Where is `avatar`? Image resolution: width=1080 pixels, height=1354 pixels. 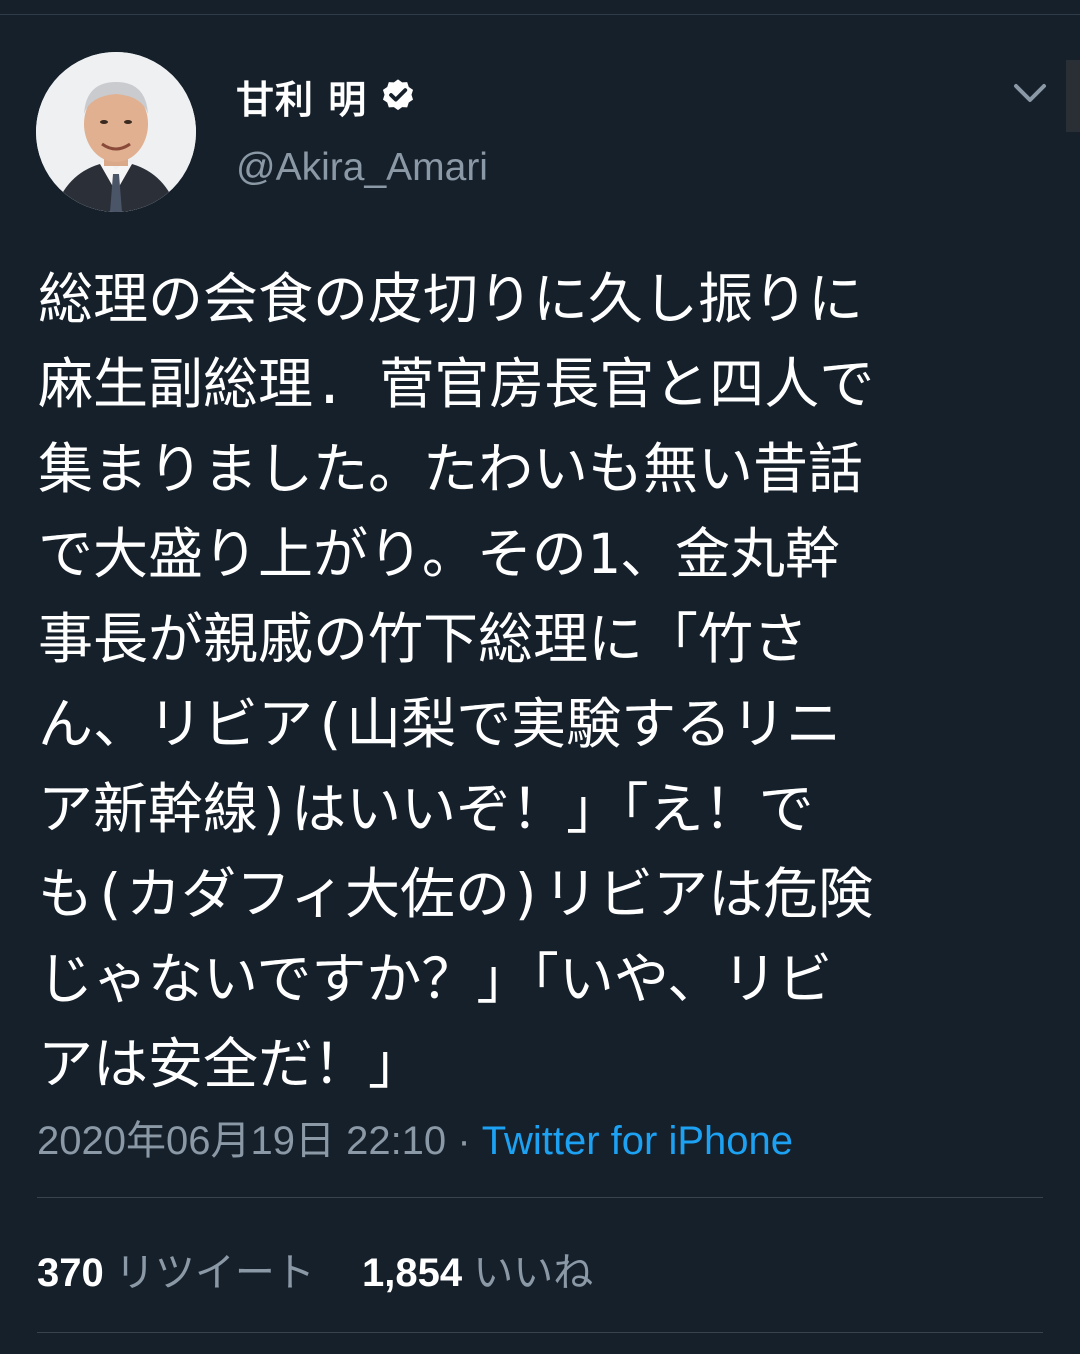 avatar is located at coordinates (116, 132).